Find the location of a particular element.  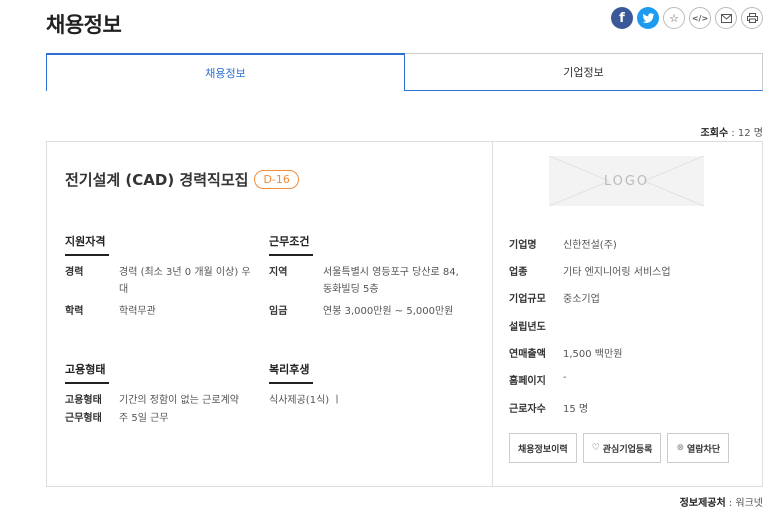

tab-bar: 채용정보 기업정보 is located at coordinates (404, 72).